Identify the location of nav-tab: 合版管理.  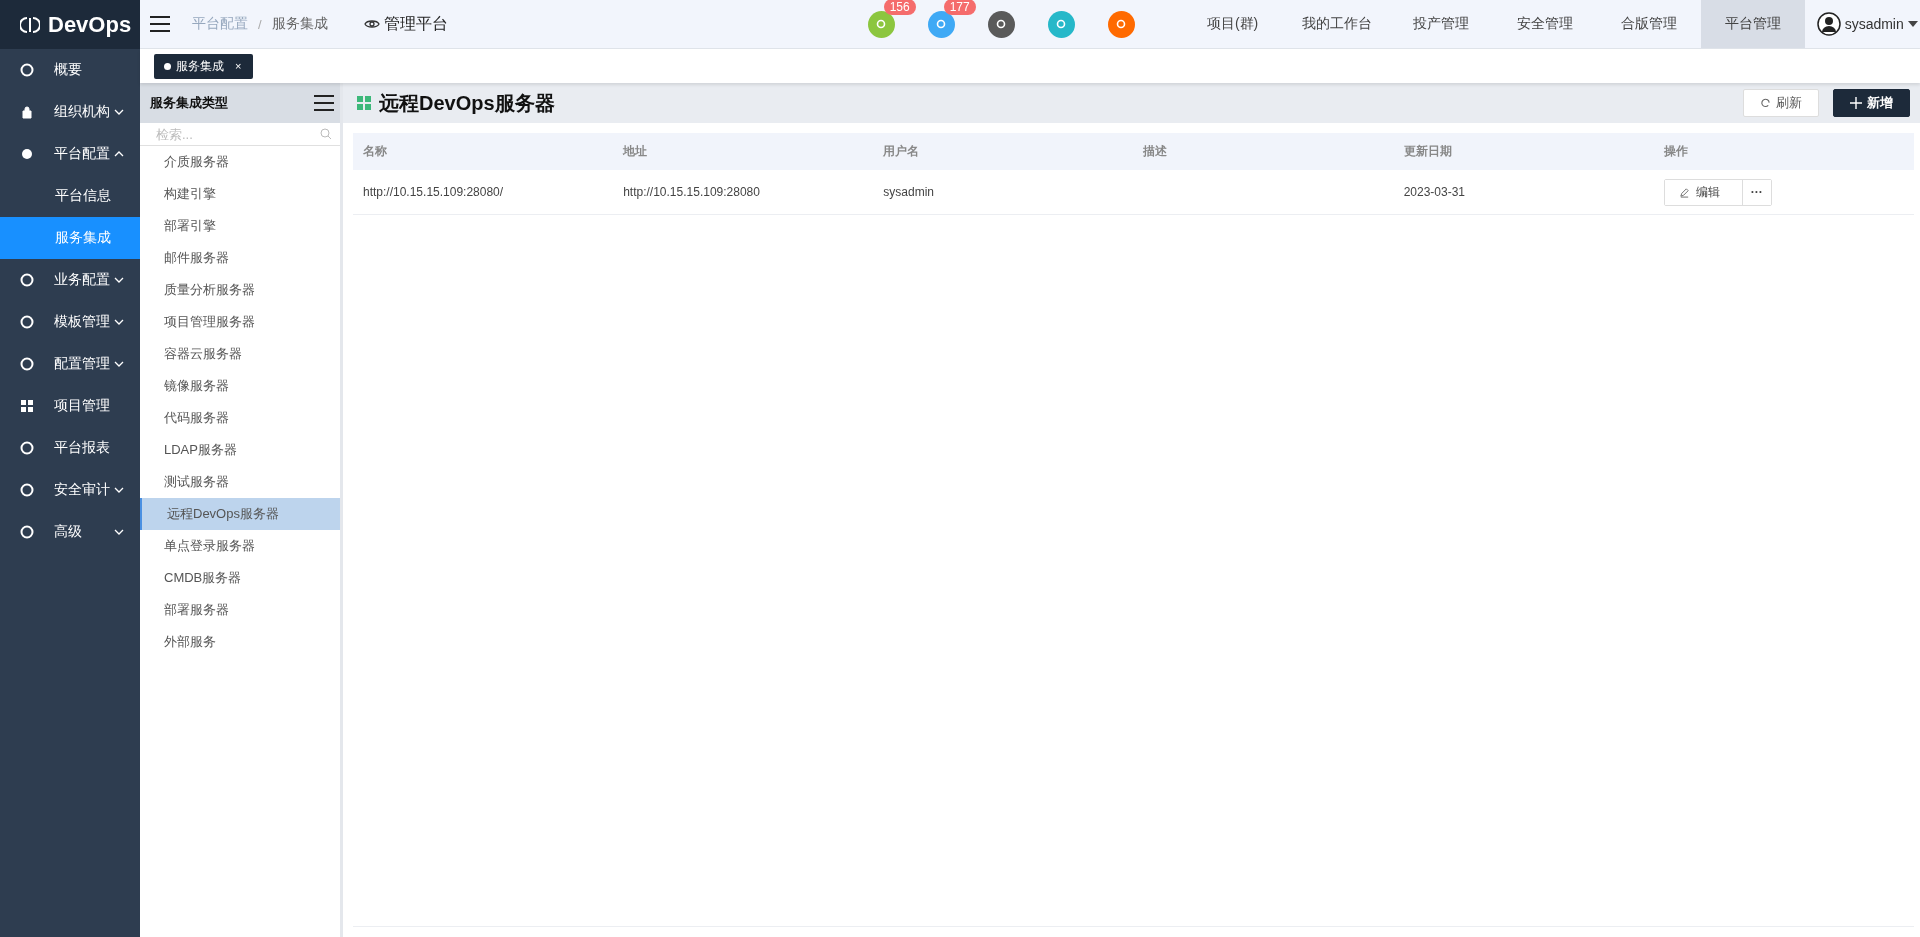
(1648, 24).